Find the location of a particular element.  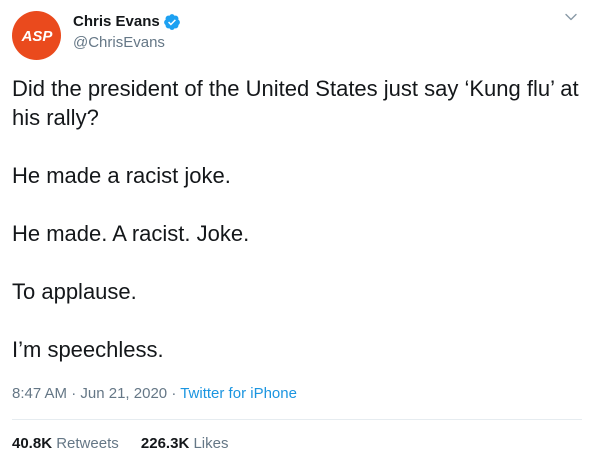

chevron-down-icon is located at coordinates (571, 17).